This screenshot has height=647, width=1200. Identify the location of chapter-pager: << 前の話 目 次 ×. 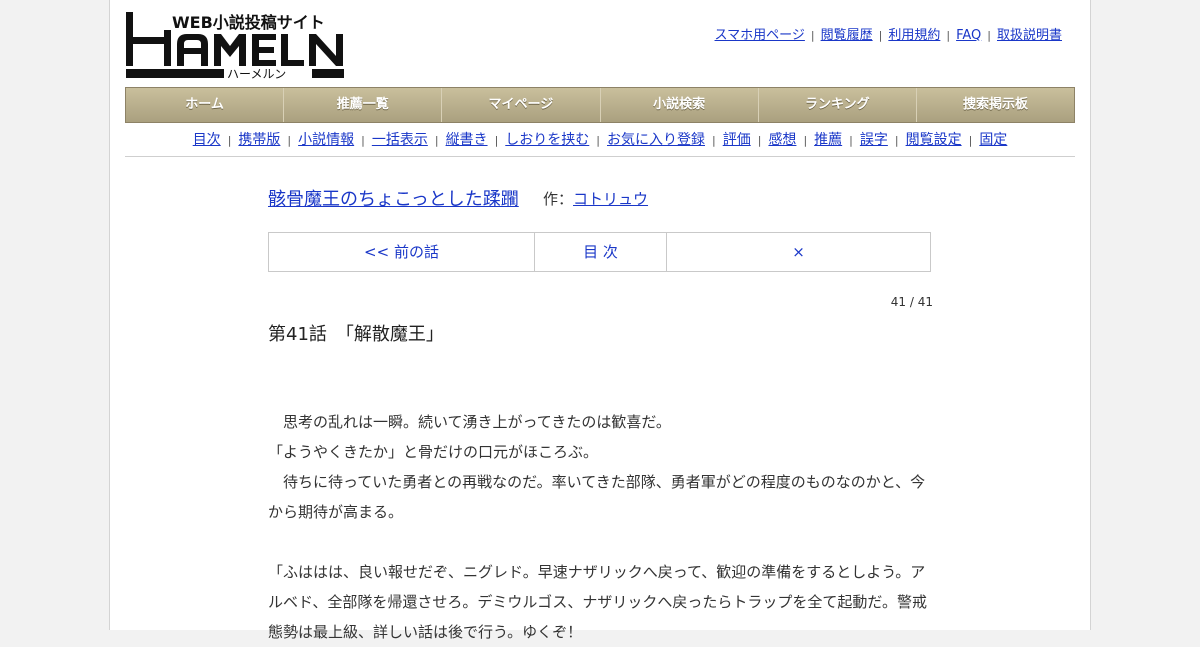
(599, 252).